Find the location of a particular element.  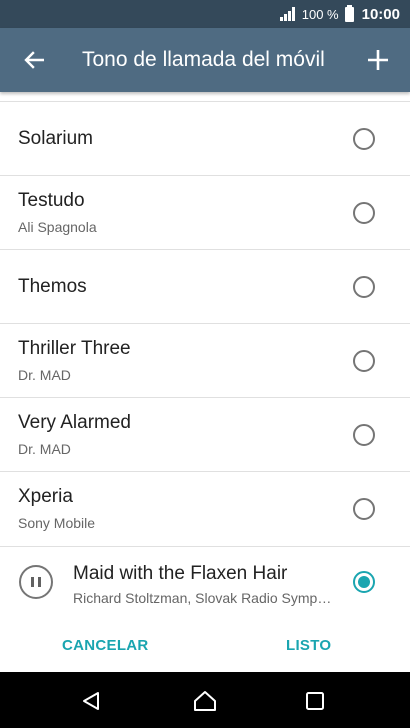

signal-icon is located at coordinates (287, 14).